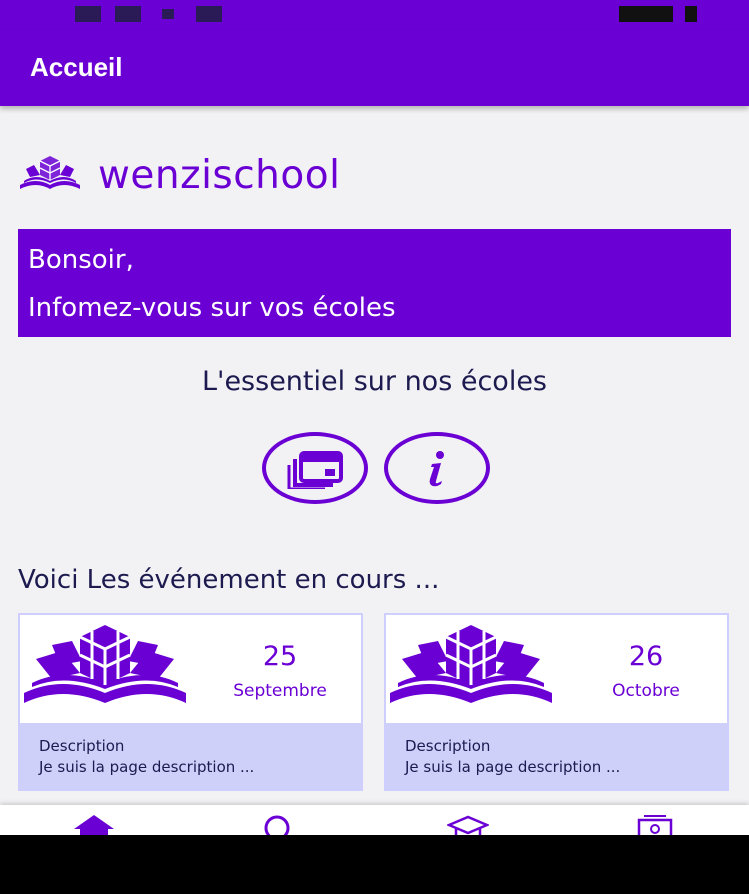 This screenshot has width=749, height=894. Describe the element at coordinates (374, 381) in the screenshot. I see `section-title: L'essentiel sur nos écoles` at that location.